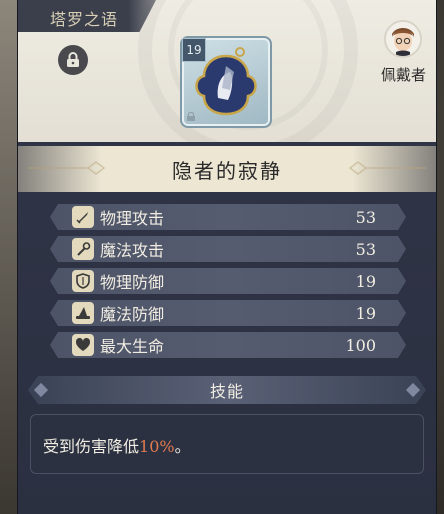 The image size is (444, 514). I want to click on skill-text-before: 受到伤害降低, so click(91, 446).